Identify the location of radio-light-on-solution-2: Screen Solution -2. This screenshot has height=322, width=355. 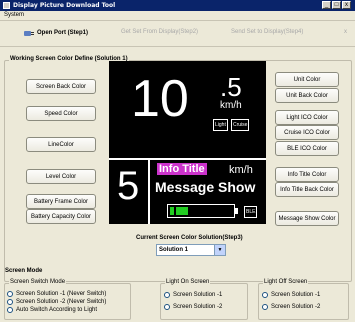
(193, 307).